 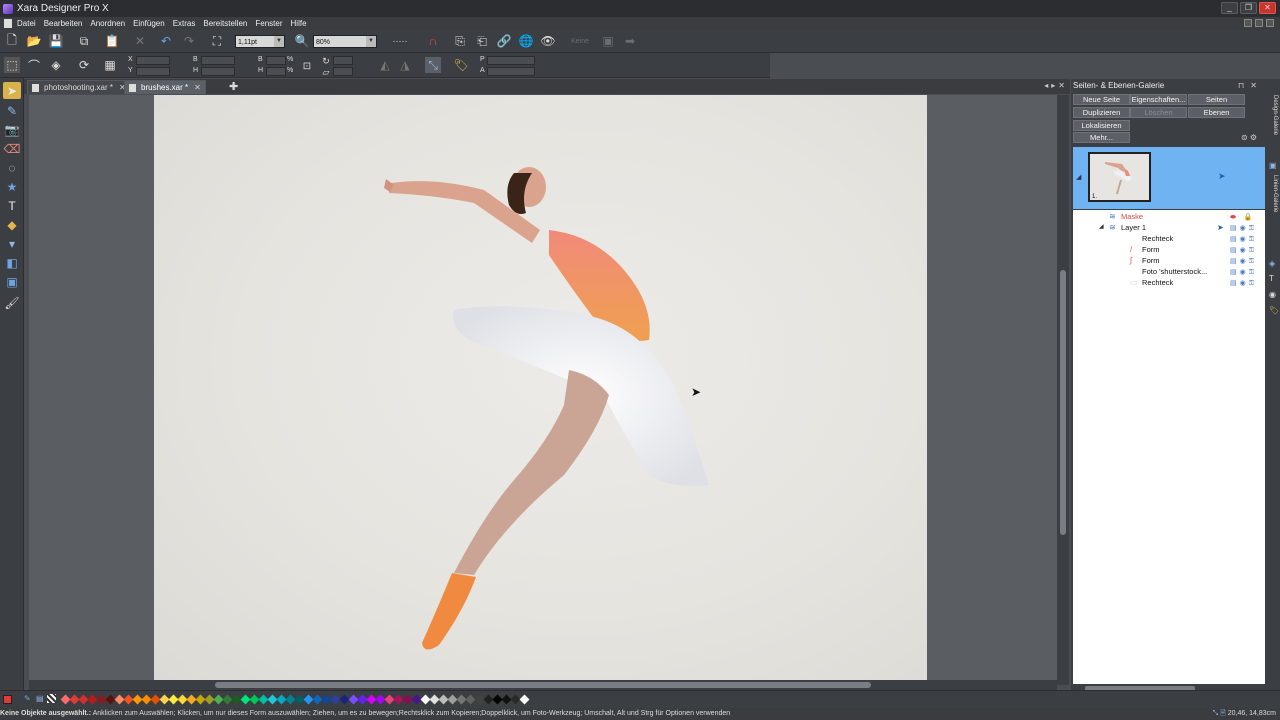 I want to click on copy-icon: ⧉, so click(x=84, y=41).